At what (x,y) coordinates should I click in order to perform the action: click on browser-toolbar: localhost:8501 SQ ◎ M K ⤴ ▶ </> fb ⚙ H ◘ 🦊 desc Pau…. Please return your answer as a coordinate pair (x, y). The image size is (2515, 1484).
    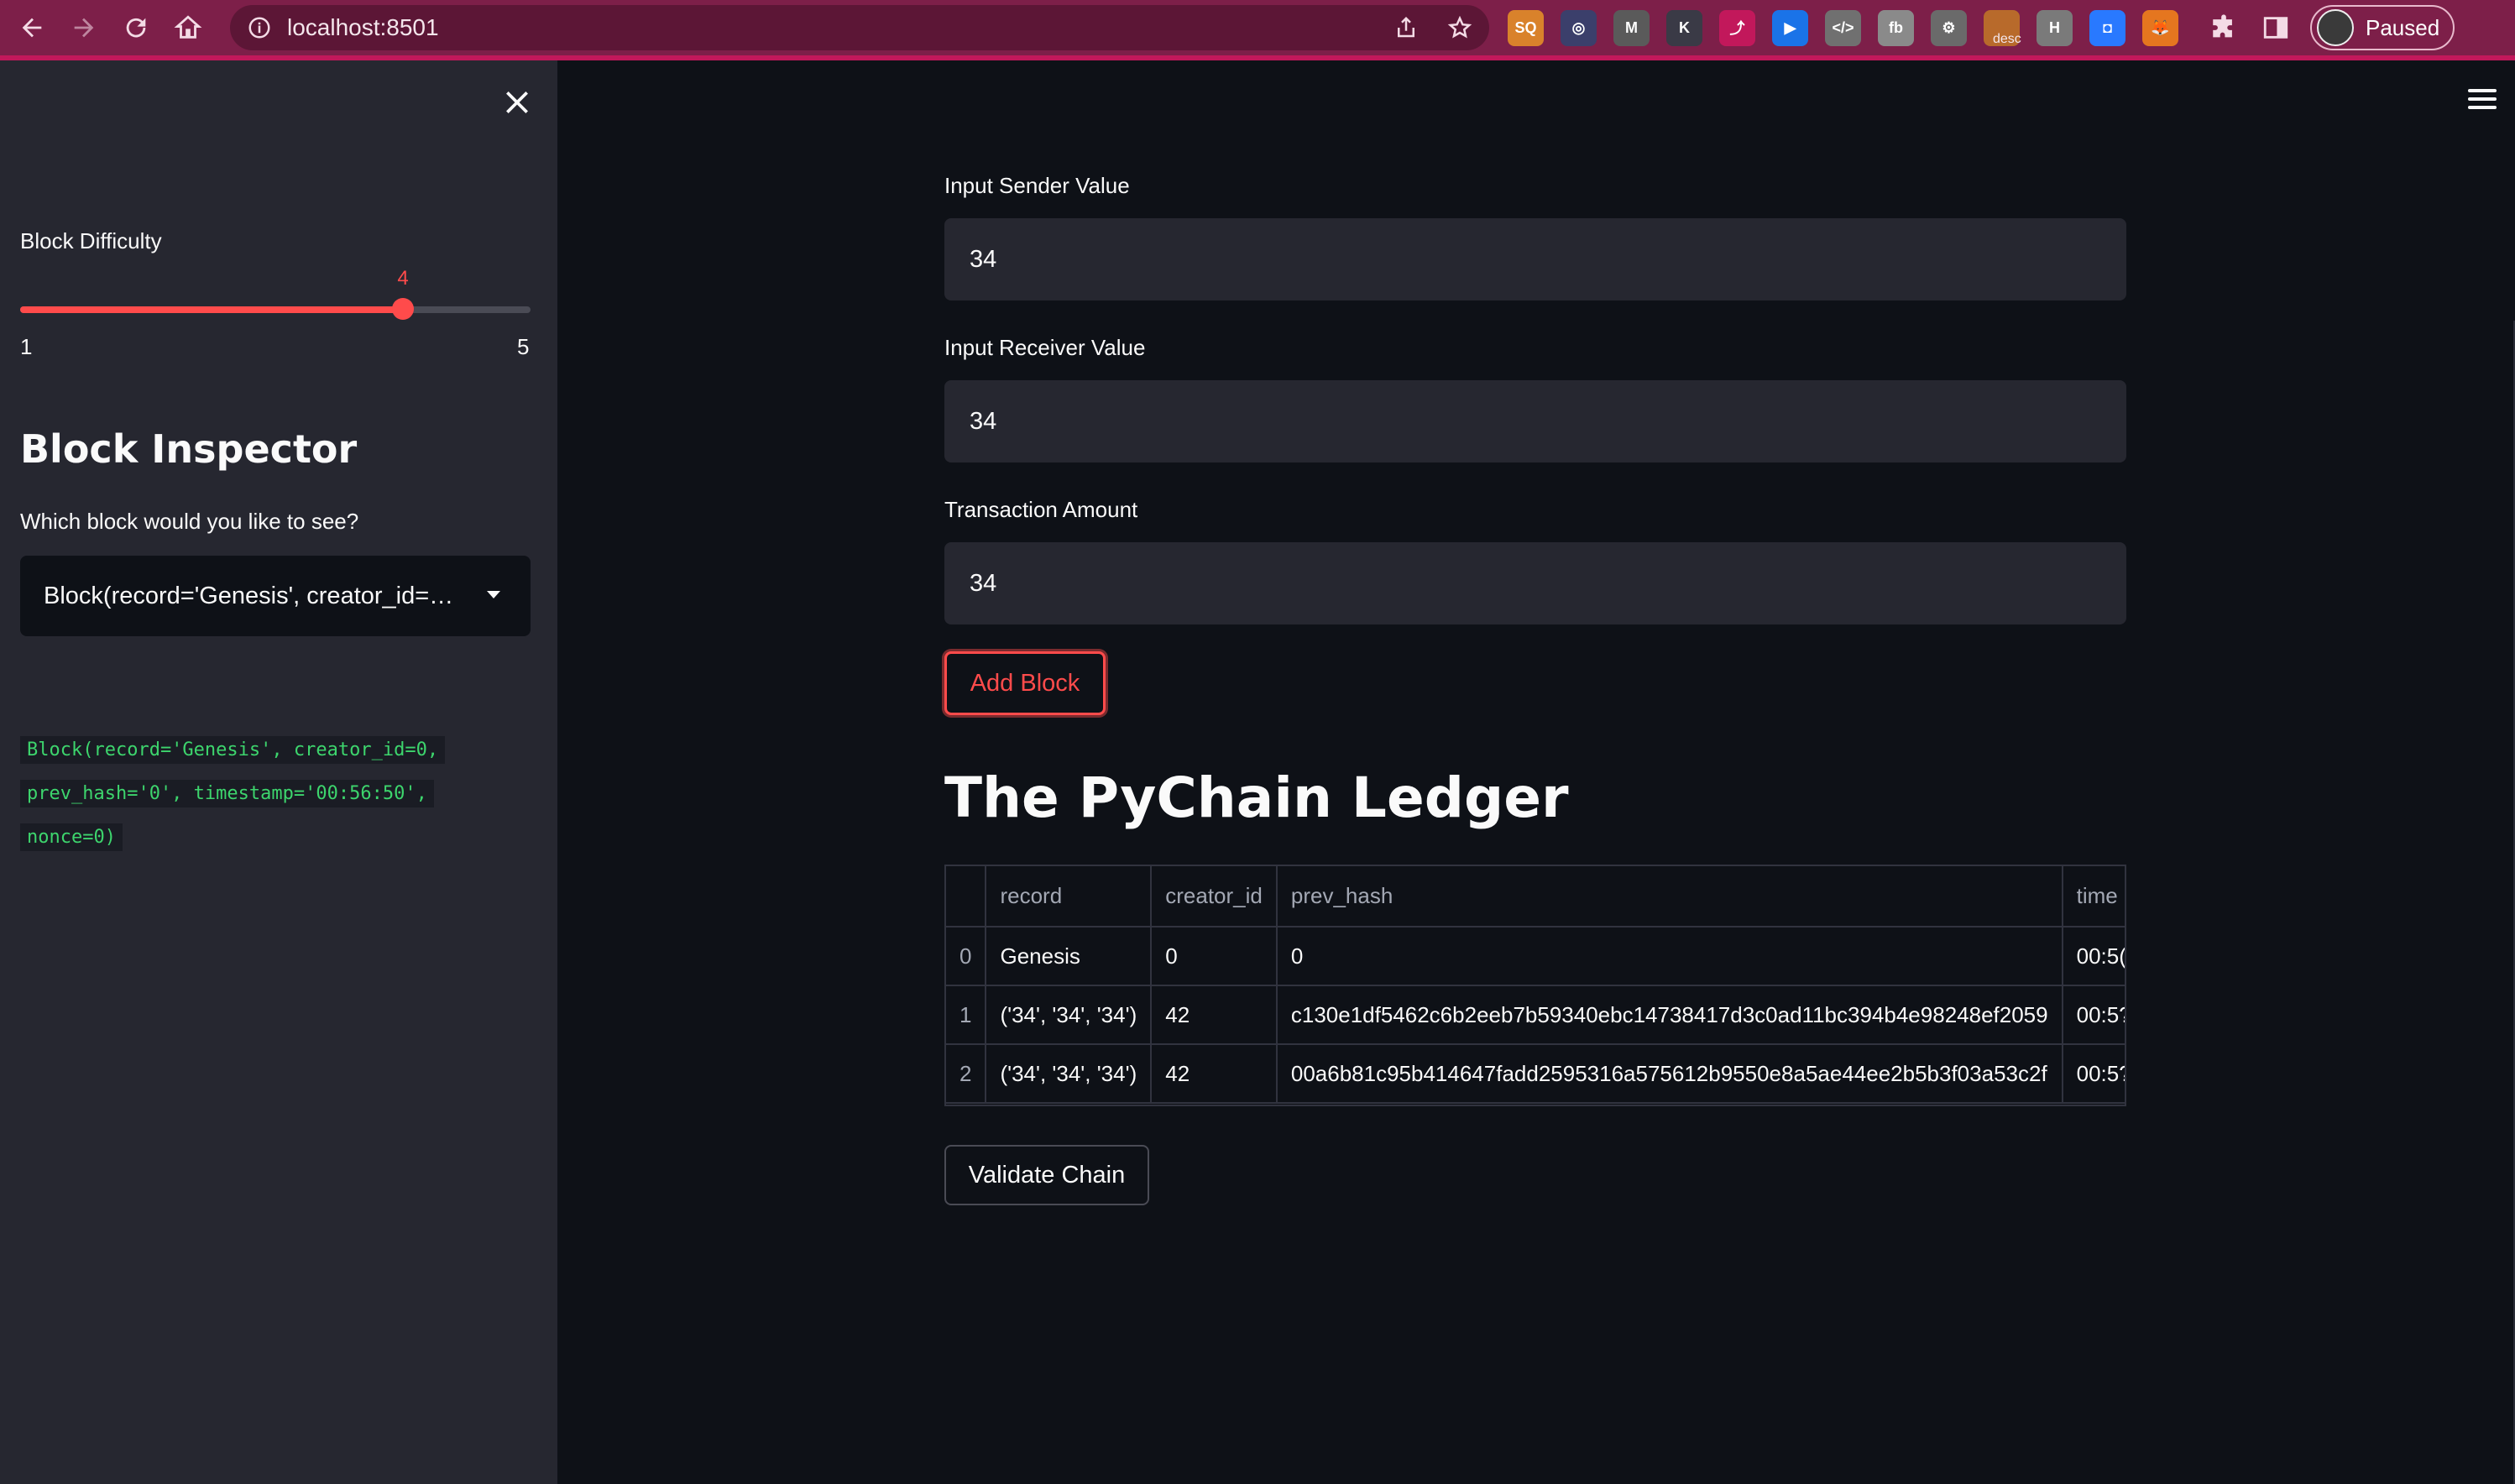
    Looking at the image, I should click on (1257, 30).